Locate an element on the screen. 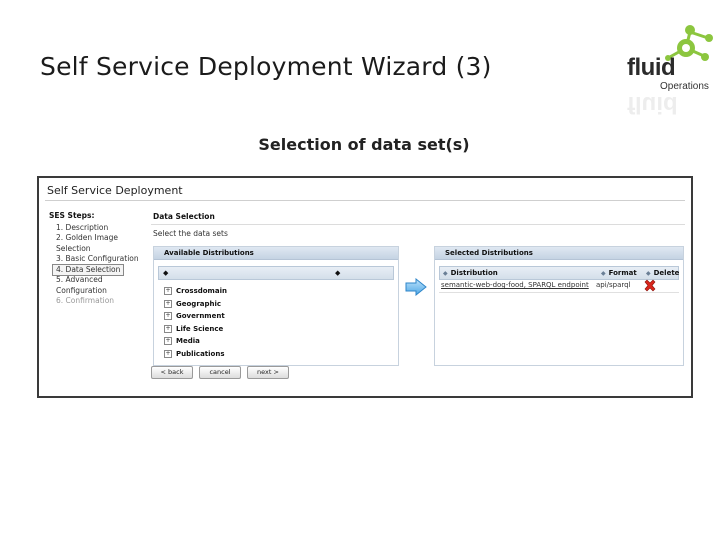 The width and height of the screenshot is (728, 546). delete-icon is located at coordinates (650, 286).